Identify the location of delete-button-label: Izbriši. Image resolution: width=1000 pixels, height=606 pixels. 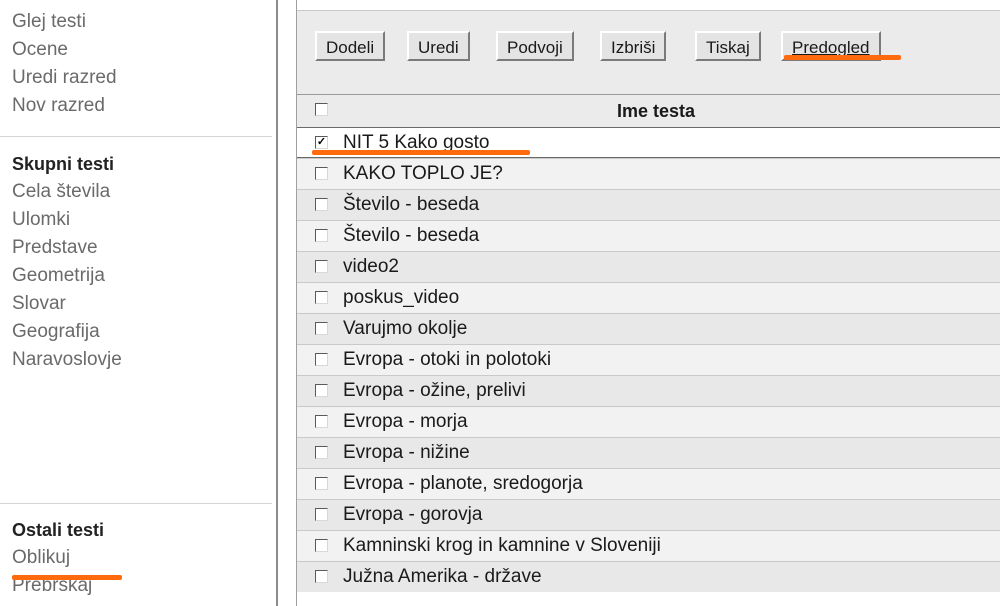
(633, 47).